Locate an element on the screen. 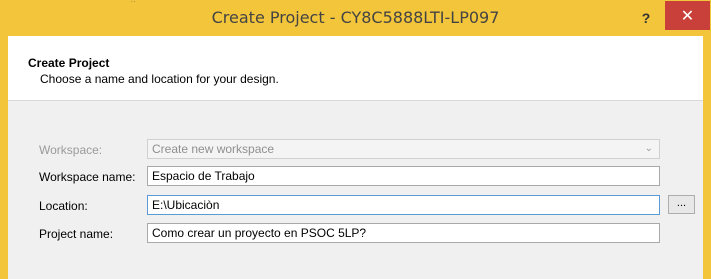 This screenshot has width=711, height=279. close-icon: ✕ is located at coordinates (687, 15).